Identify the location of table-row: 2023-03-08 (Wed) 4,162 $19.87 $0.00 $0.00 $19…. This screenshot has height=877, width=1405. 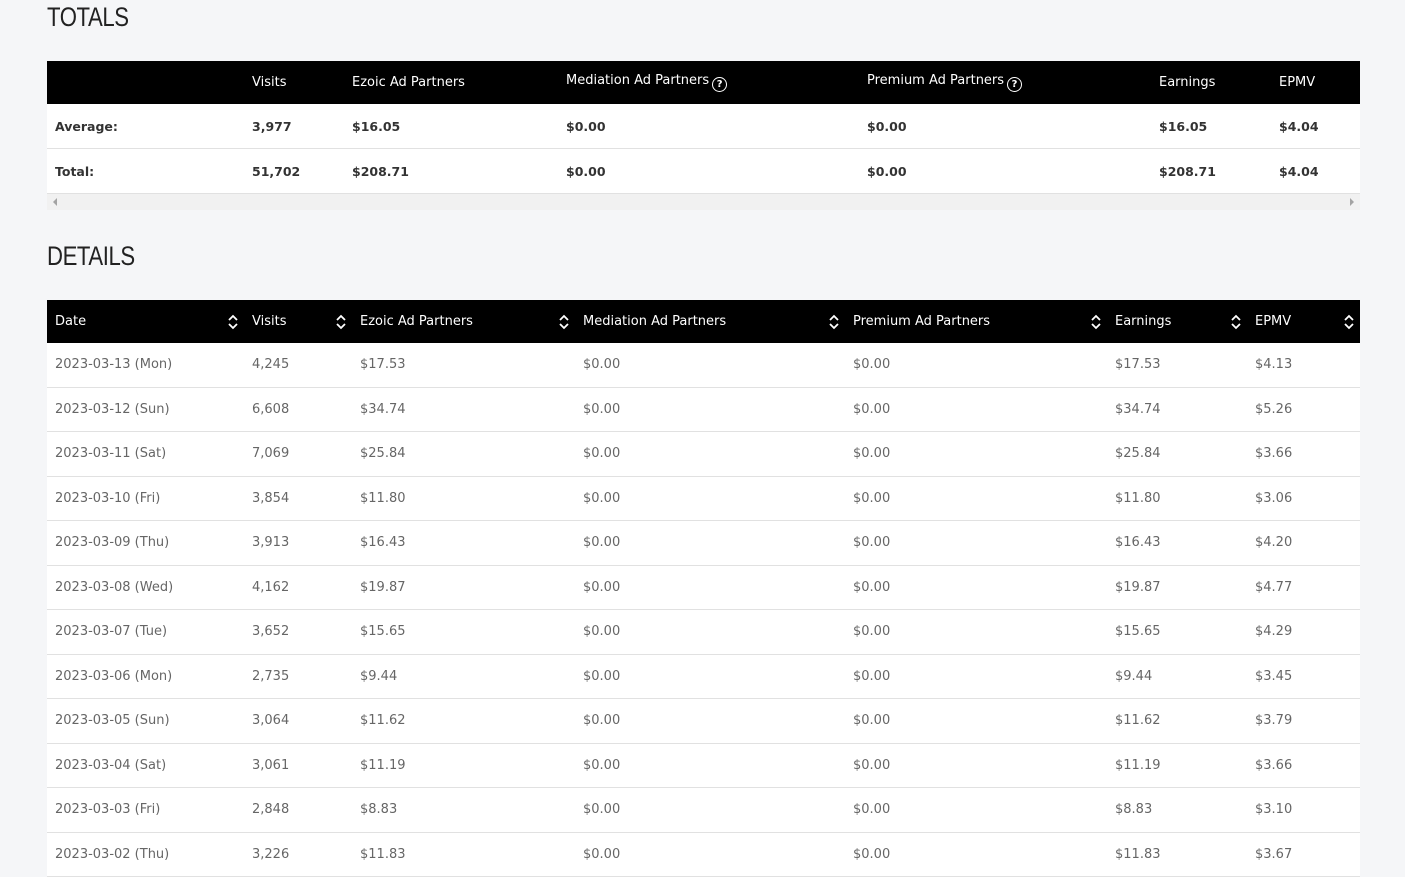
(703, 587).